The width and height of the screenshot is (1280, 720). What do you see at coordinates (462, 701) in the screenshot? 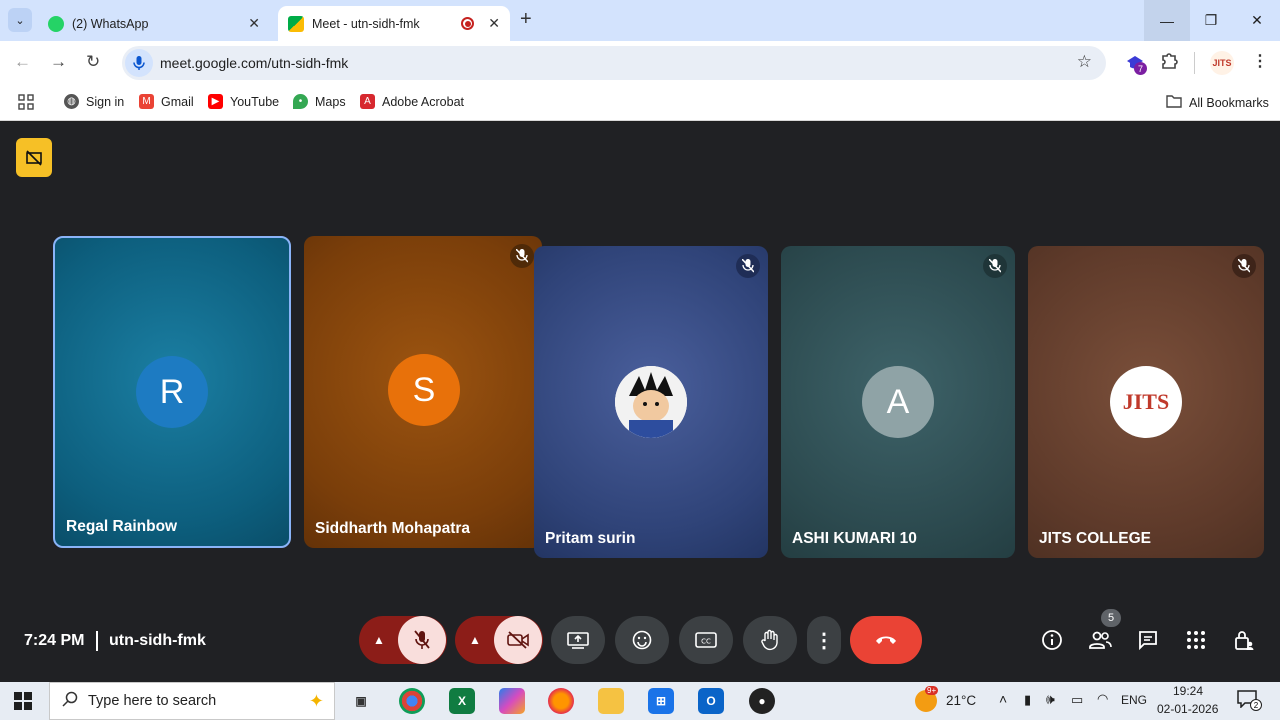
I see `excel-taskbar-icon: X` at bounding box center [462, 701].